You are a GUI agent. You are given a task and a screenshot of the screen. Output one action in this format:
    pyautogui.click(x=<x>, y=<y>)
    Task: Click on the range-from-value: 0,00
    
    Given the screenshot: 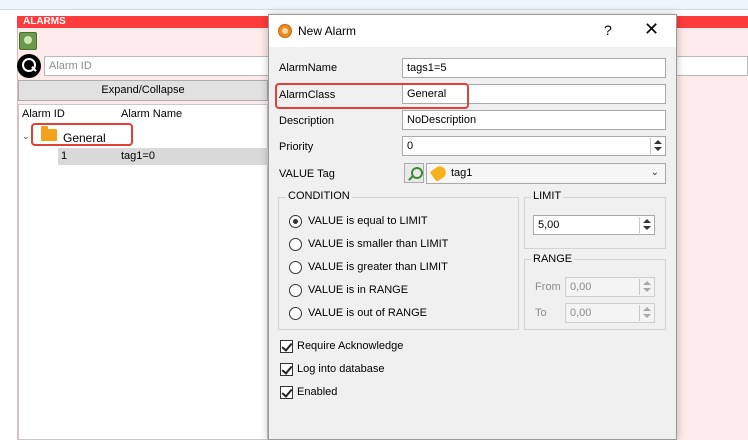 What is the action you would take?
    pyautogui.click(x=581, y=287)
    